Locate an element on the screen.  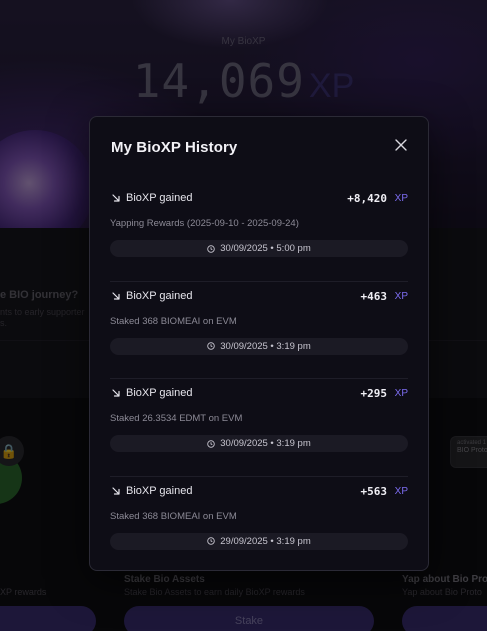
entry-amount: +563 is located at coordinates (374, 491).